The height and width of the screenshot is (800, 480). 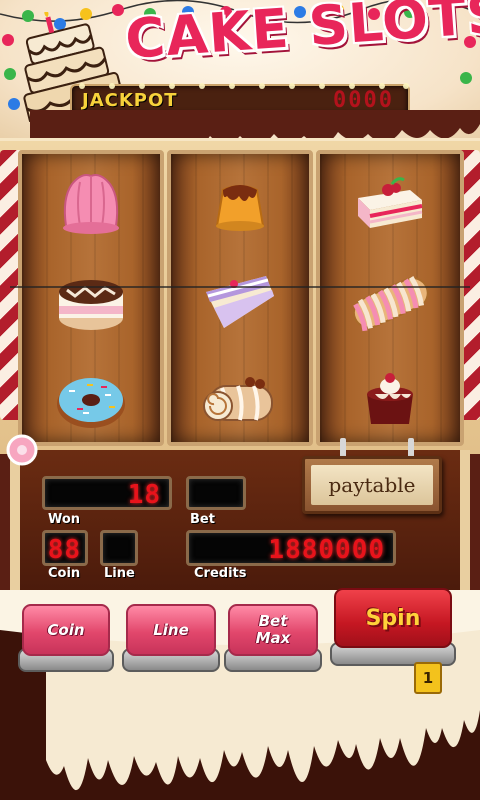 I want to click on credits-label: Credits, so click(x=220, y=573).